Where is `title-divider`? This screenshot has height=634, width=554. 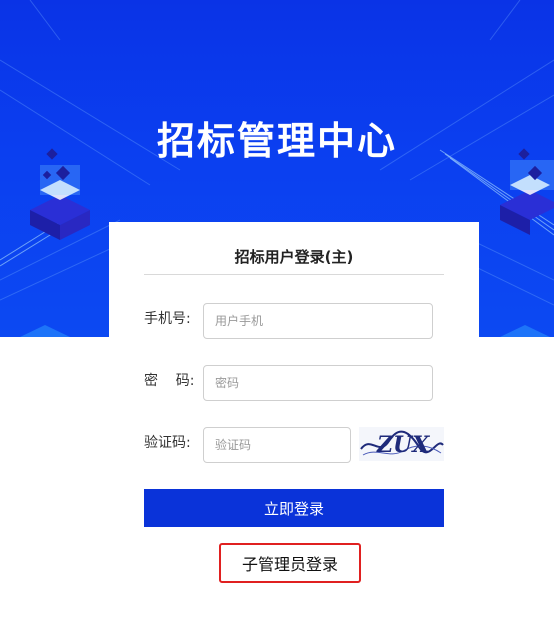 title-divider is located at coordinates (294, 274).